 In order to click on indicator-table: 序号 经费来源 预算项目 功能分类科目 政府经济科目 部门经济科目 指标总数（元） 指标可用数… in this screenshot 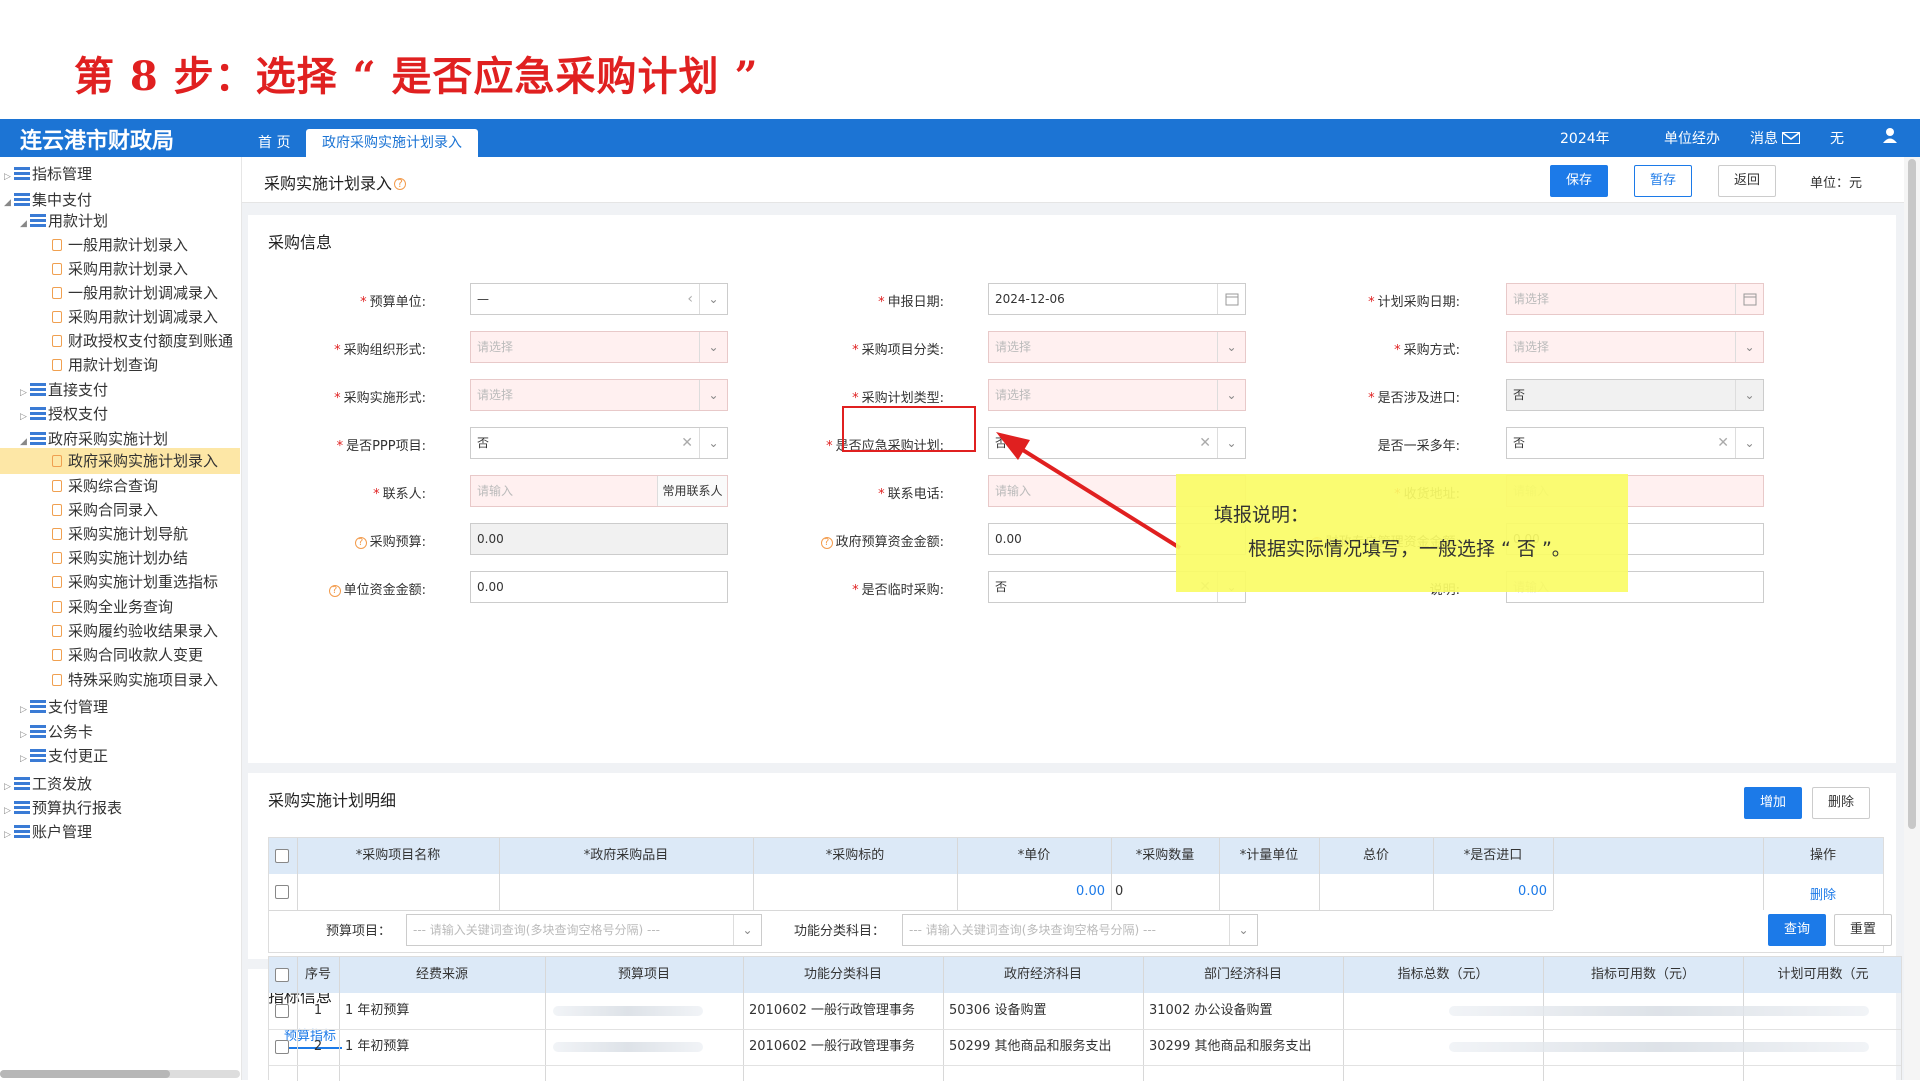, I will do `click(1085, 1018)`.